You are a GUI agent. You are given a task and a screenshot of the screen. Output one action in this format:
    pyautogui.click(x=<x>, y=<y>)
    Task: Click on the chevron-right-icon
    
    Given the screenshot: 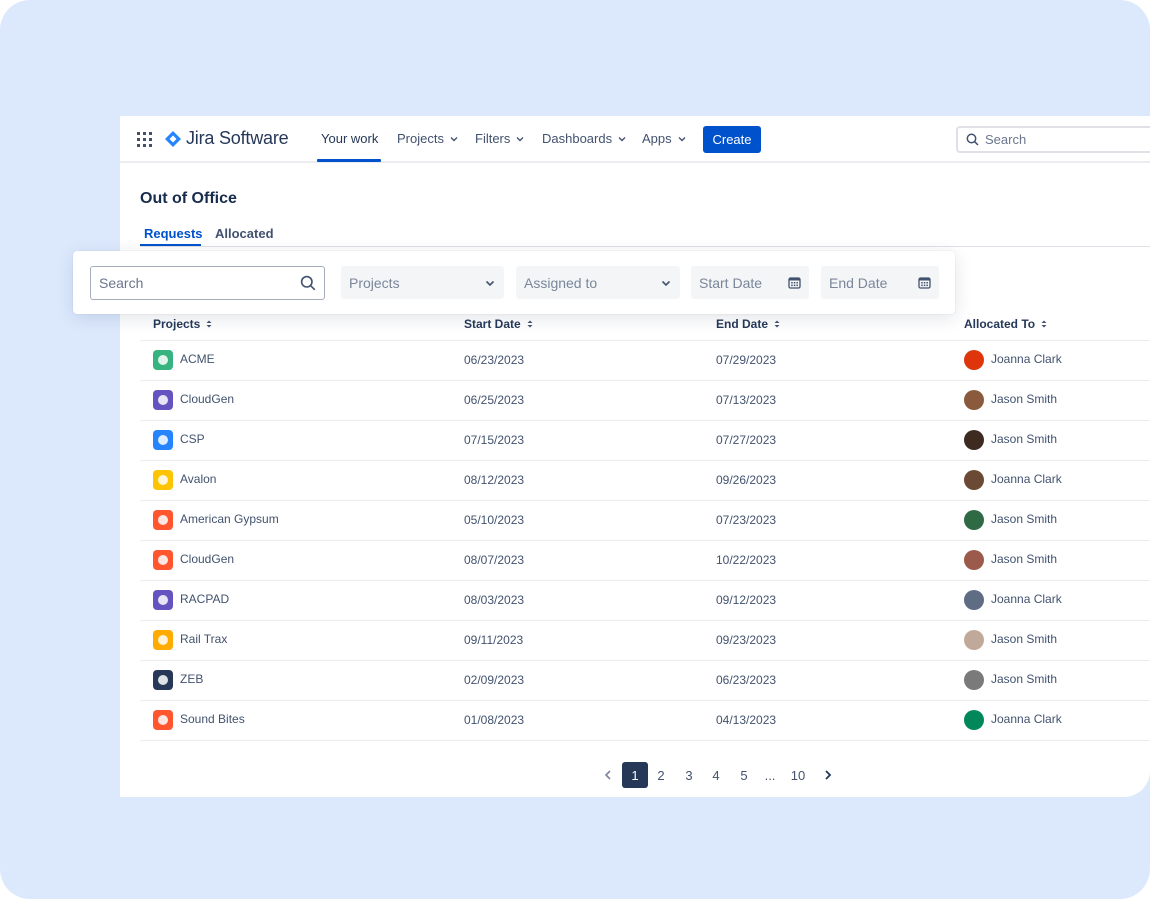 What is the action you would take?
    pyautogui.click(x=828, y=775)
    